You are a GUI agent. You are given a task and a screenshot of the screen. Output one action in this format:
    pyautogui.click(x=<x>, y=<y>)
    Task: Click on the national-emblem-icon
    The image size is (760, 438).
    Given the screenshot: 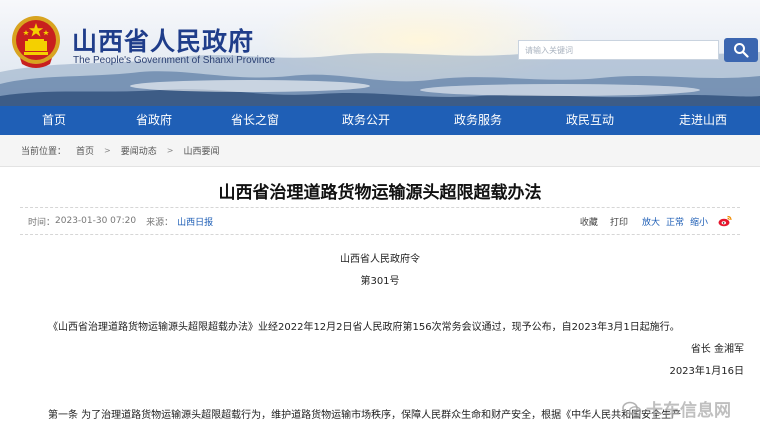 What is the action you would take?
    pyautogui.click(x=36, y=42)
    